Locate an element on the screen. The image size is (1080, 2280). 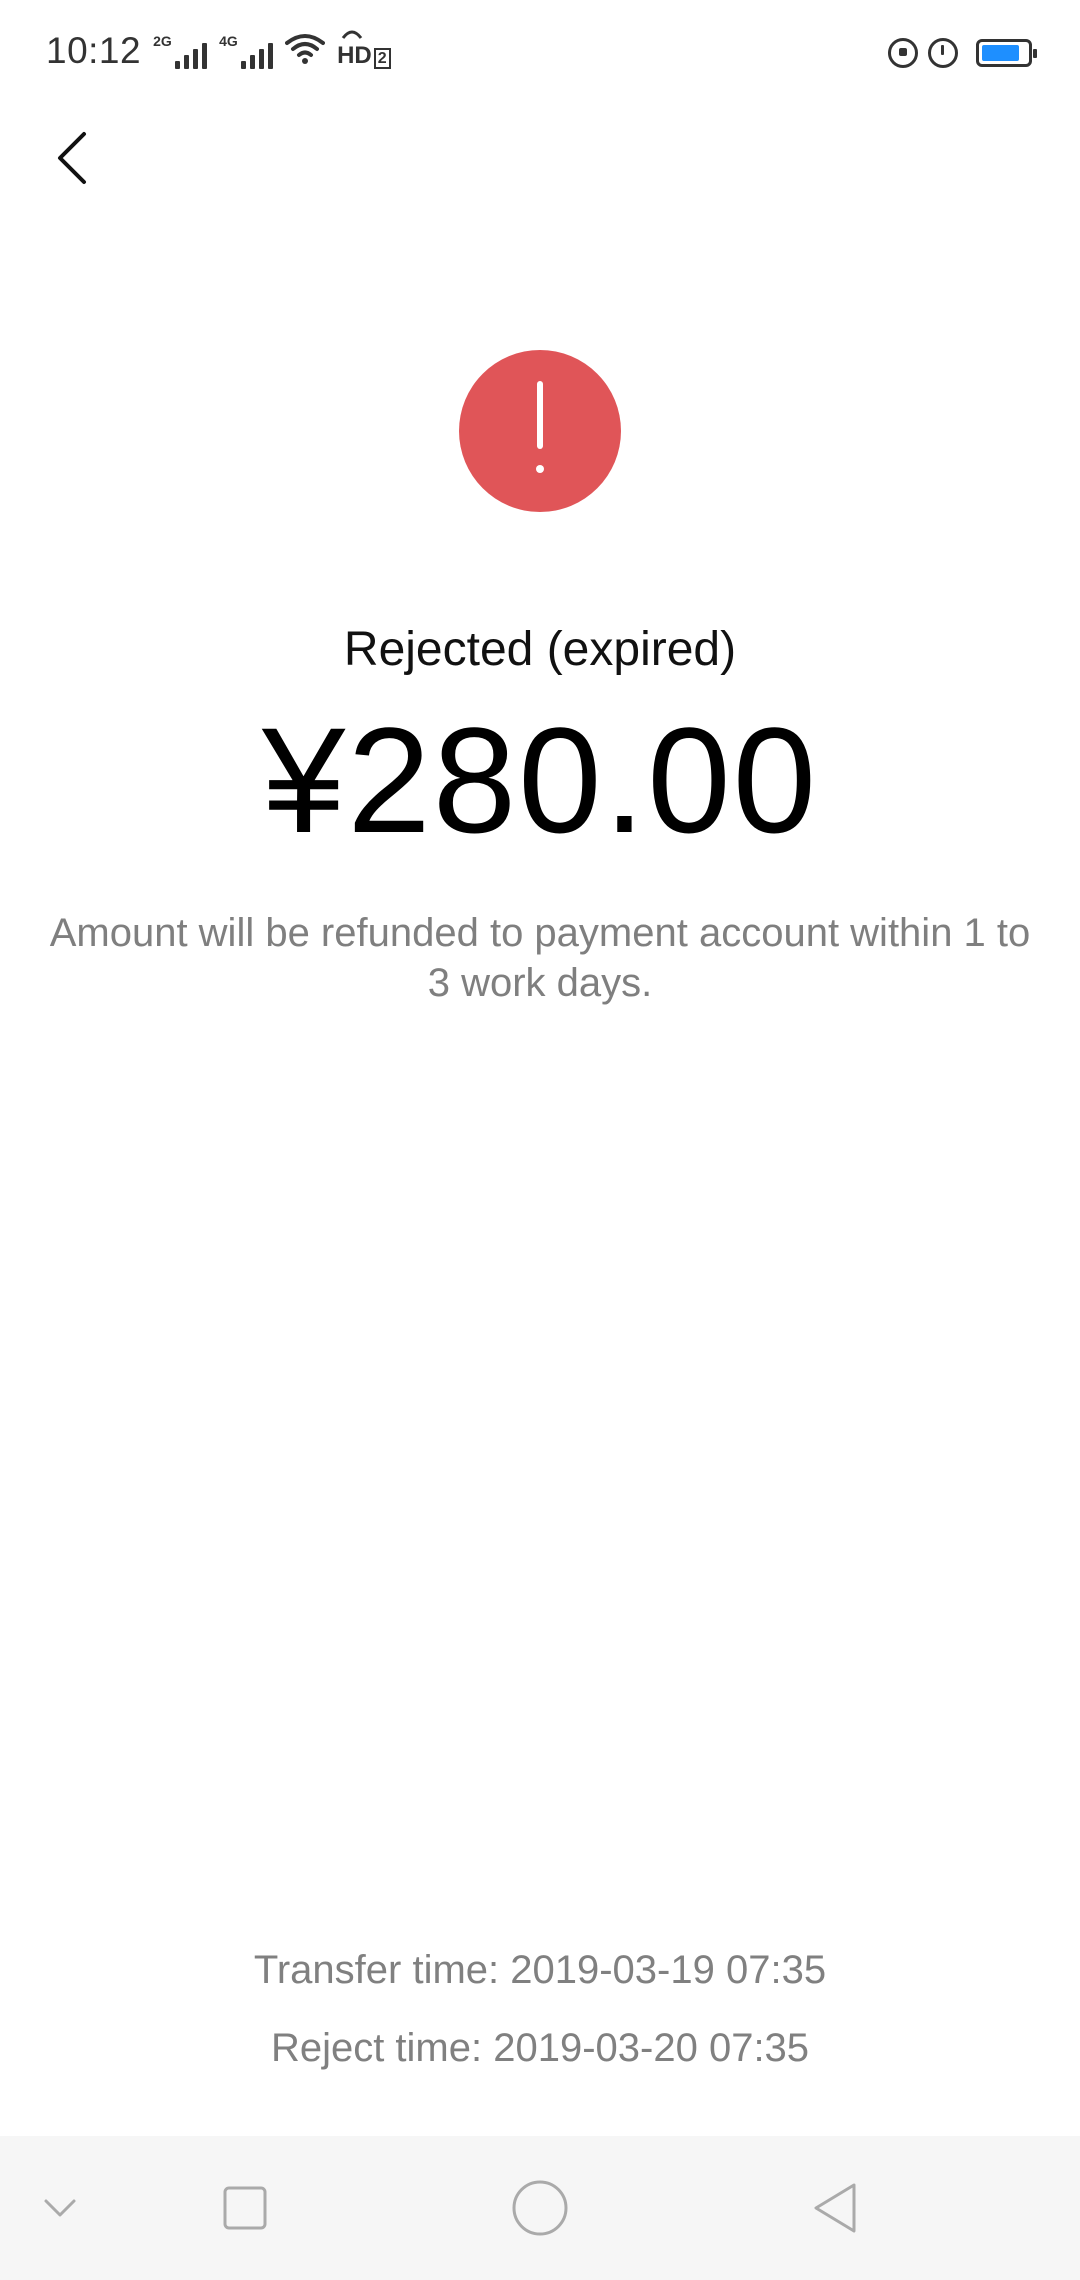
home-circle-icon is located at coordinates (540, 2208).